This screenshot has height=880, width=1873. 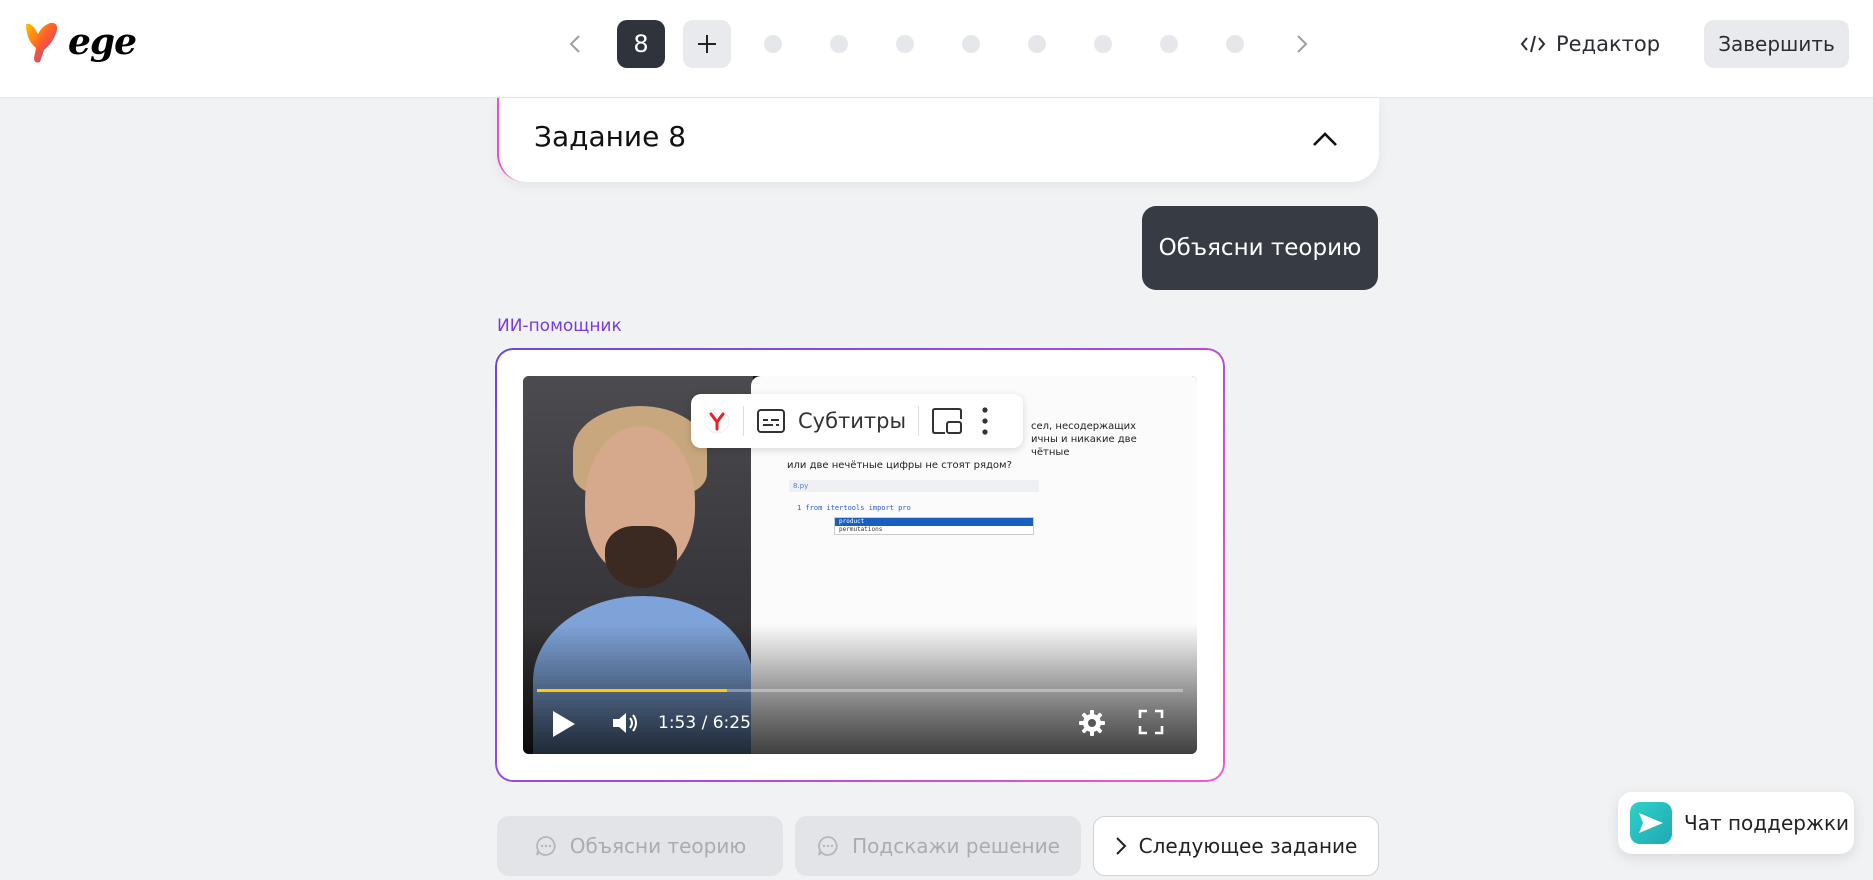 I want to click on picture-in-picture-button, so click(x=947, y=421).